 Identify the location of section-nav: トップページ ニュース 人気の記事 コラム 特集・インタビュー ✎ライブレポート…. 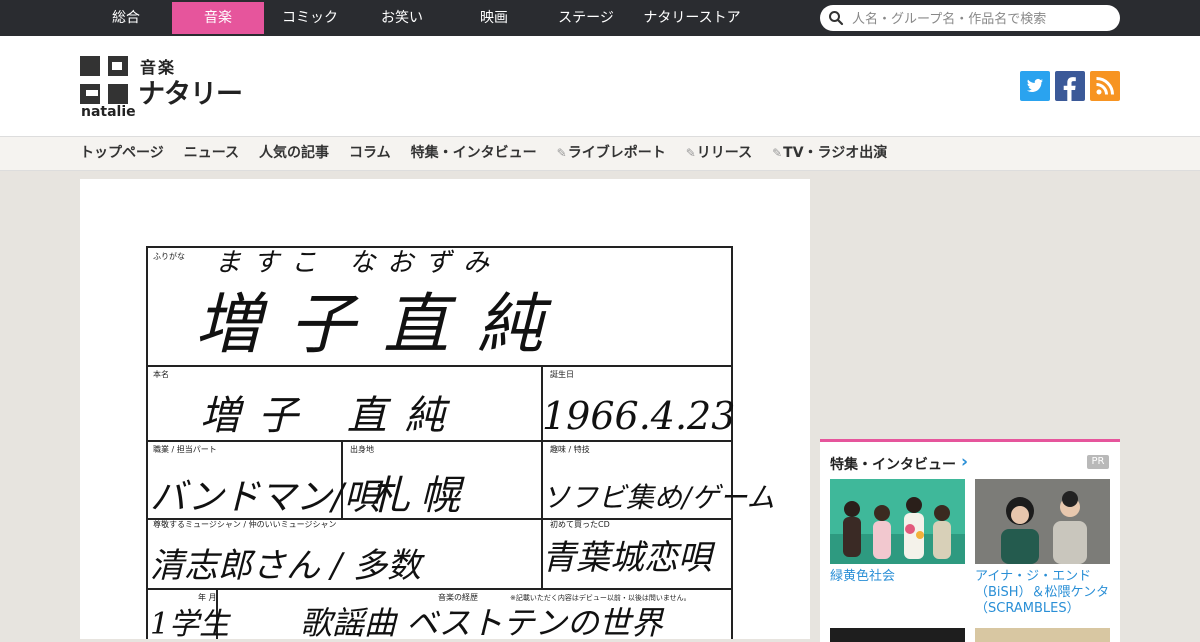
(600, 153).